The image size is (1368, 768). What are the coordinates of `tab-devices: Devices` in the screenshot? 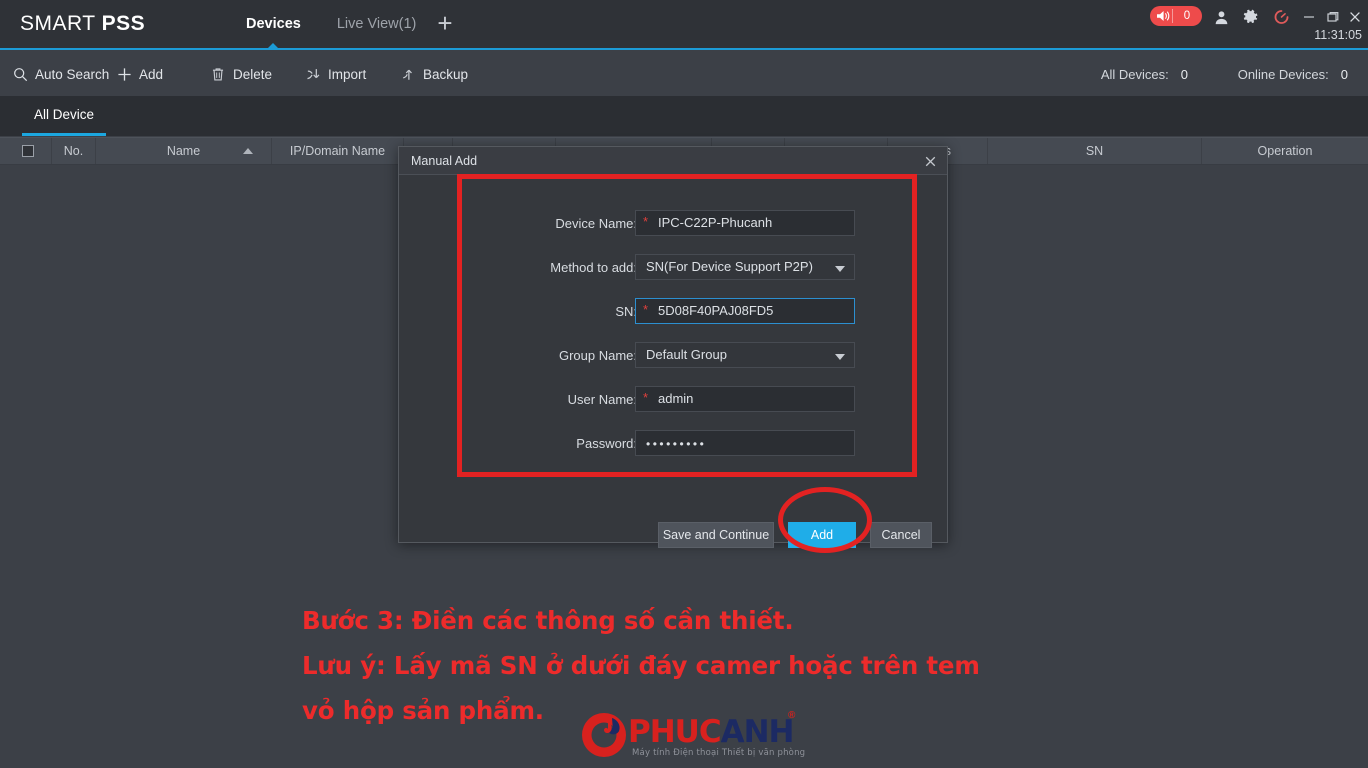 It's located at (273, 24).